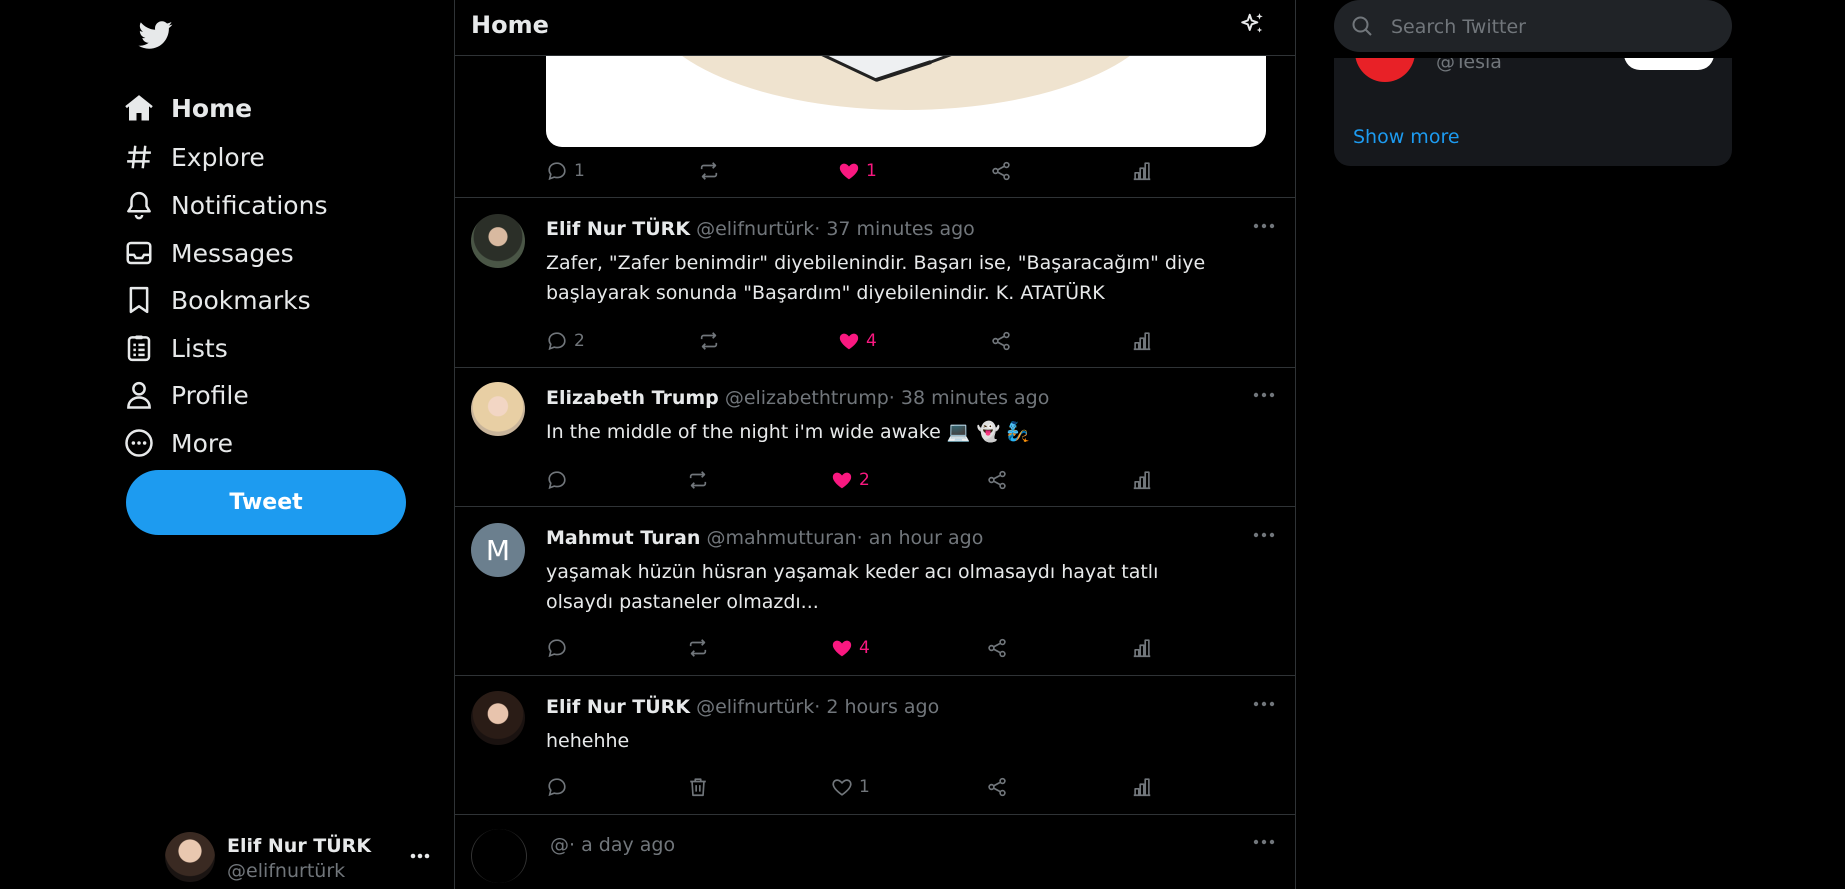  I want to click on list-icon, so click(139, 348).